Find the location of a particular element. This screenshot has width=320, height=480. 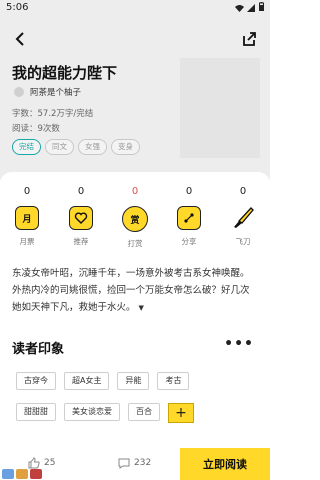

comment-count: 232 is located at coordinates (143, 463).